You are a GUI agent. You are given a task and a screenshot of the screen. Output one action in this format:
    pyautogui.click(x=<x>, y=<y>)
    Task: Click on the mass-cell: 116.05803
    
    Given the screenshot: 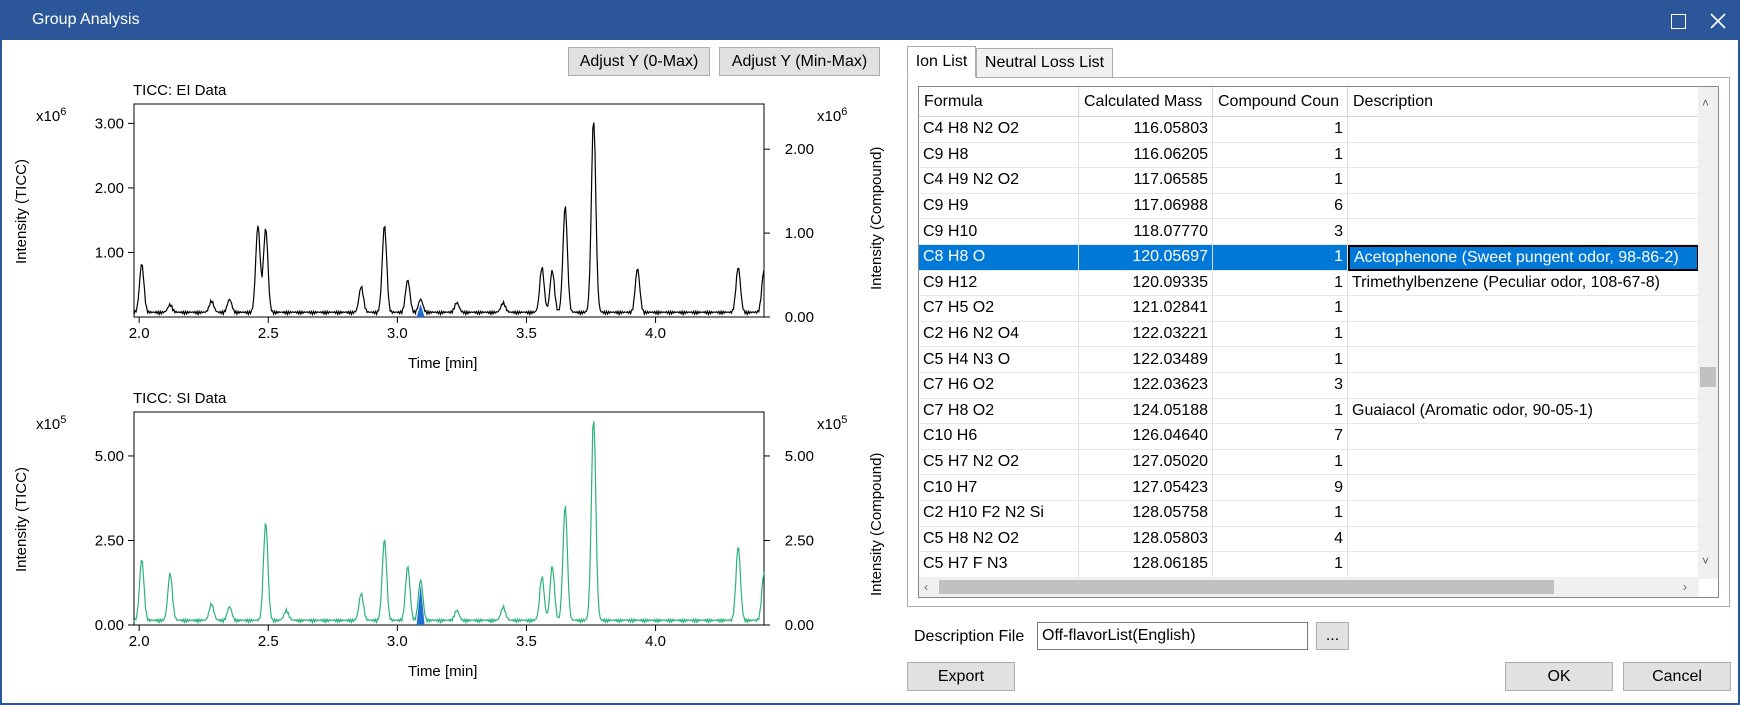 What is the action you would take?
    pyautogui.click(x=1146, y=130)
    